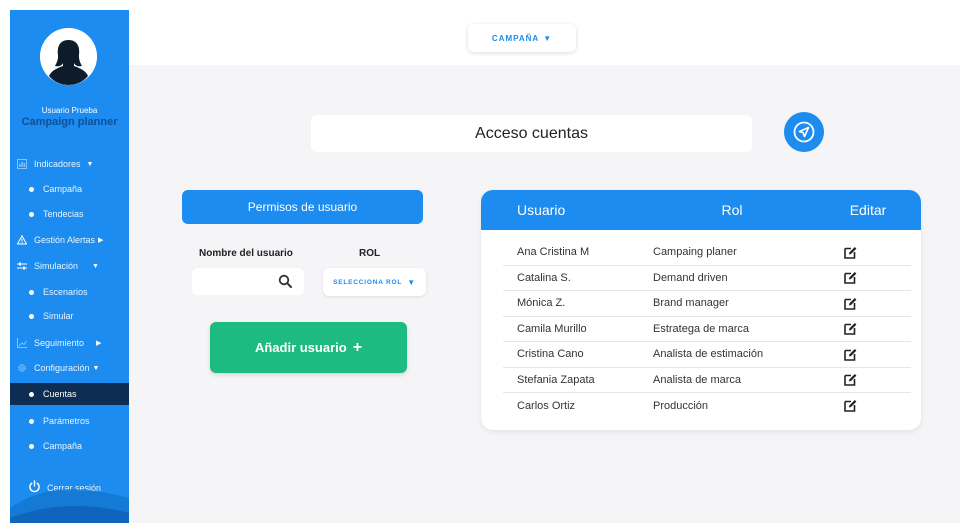 Image resolution: width=960 pixels, height=523 pixels. What do you see at coordinates (370, 253) in the screenshot?
I see `role-label: ROL` at bounding box center [370, 253].